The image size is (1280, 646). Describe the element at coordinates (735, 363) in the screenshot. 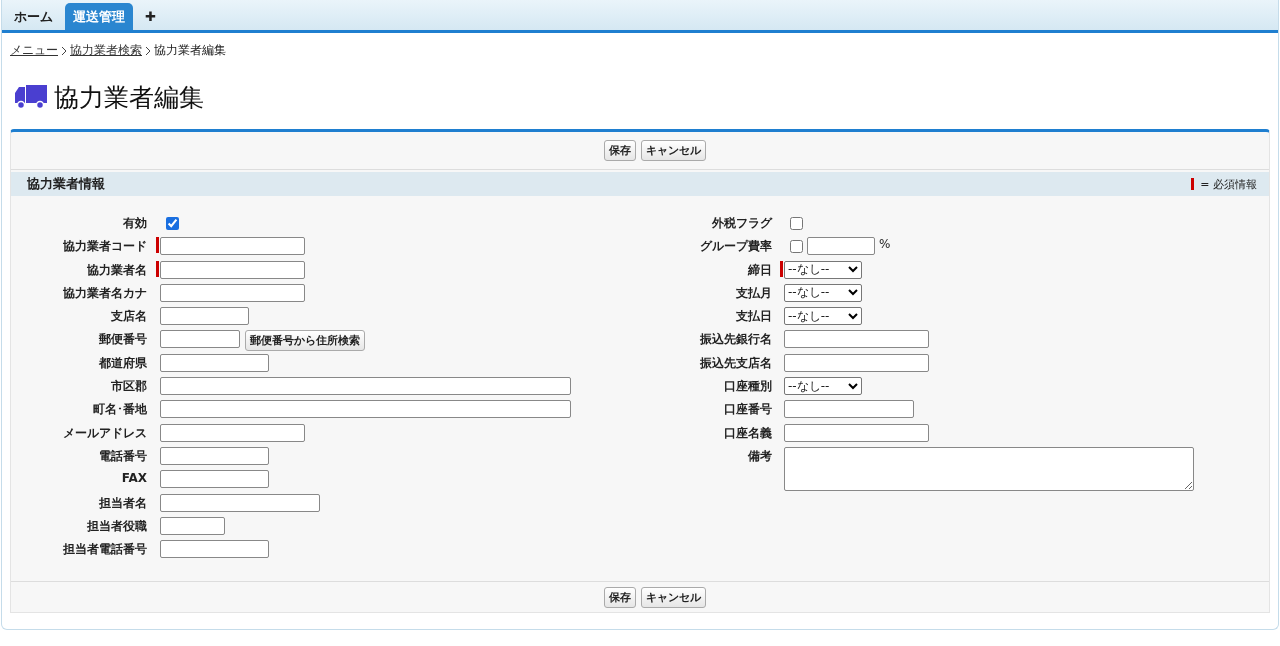

I see `field-label: 振込先支店名` at that location.